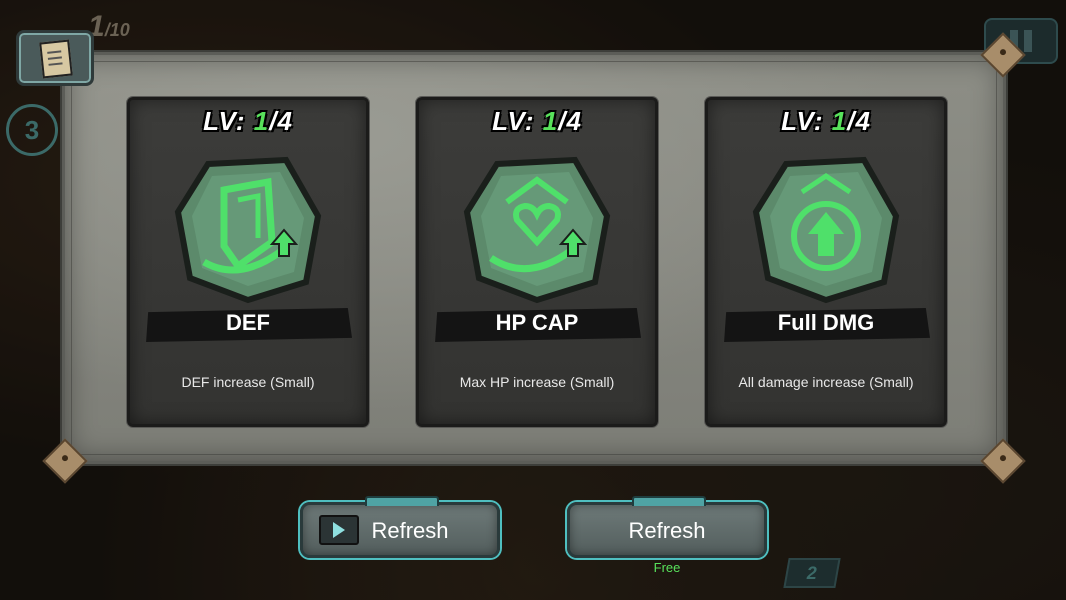  What do you see at coordinates (826, 230) in the screenshot?
I see `damage-upgrade-icon` at bounding box center [826, 230].